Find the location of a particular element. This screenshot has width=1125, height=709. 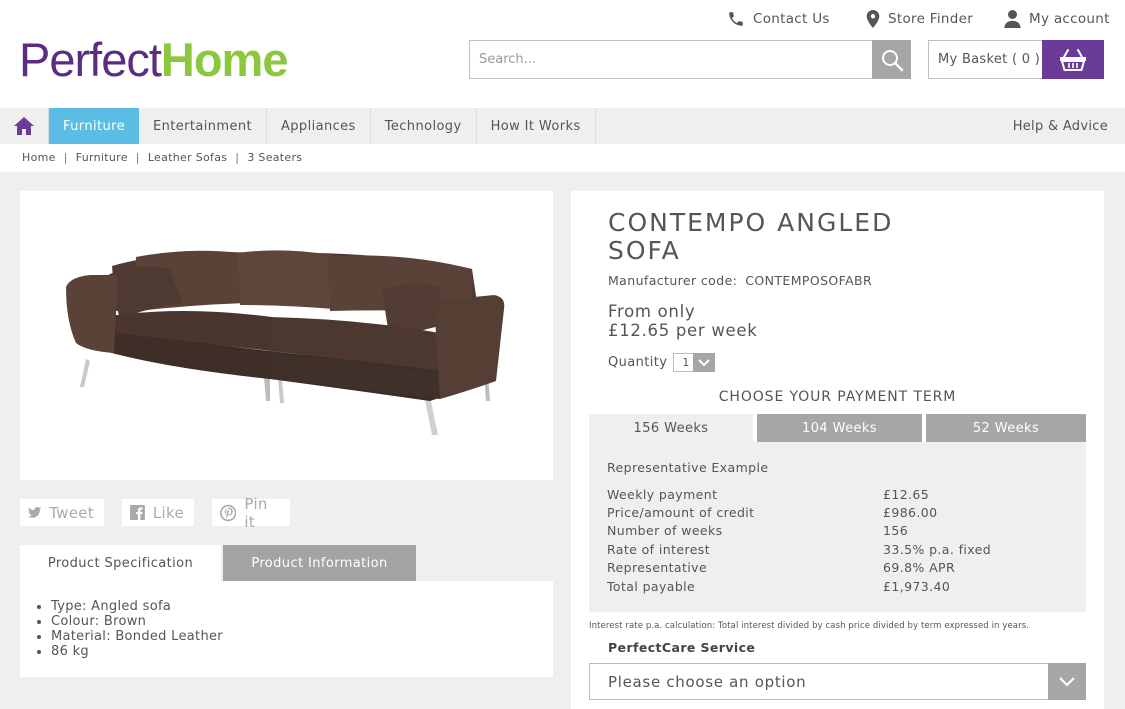

store-finder-label: Store Finder is located at coordinates (931, 19).